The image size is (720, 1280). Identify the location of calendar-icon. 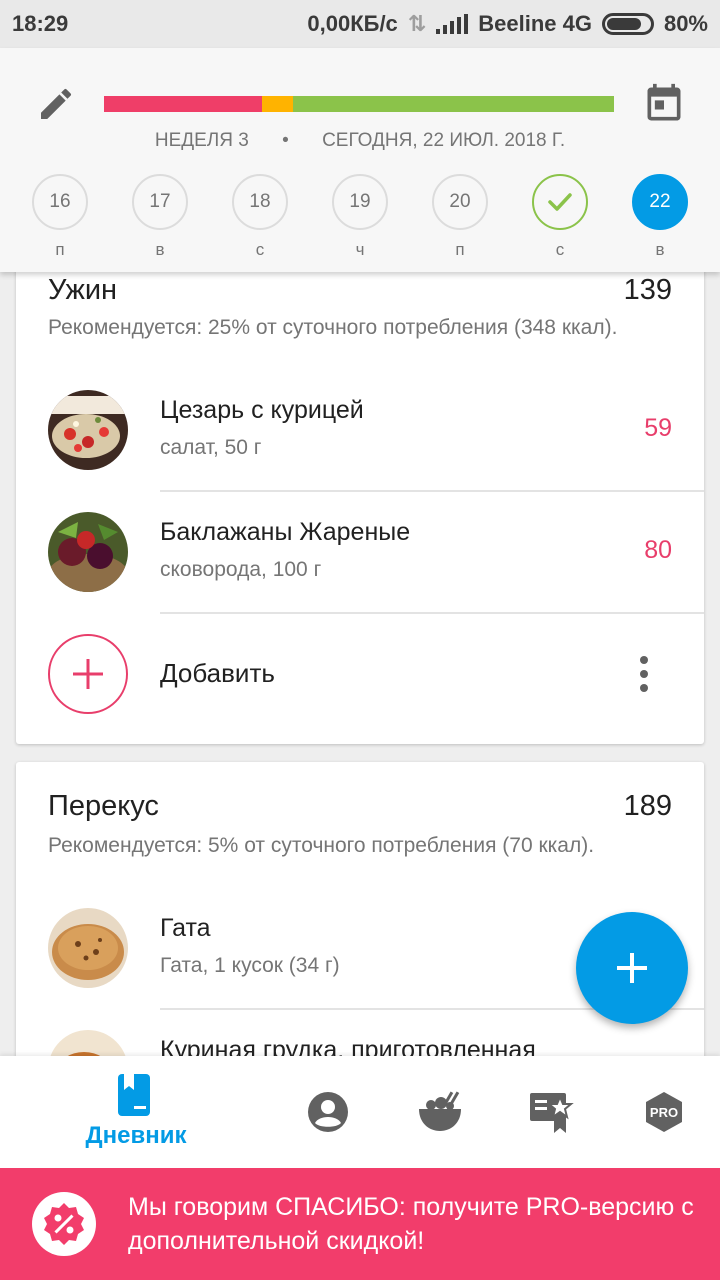
(664, 104).